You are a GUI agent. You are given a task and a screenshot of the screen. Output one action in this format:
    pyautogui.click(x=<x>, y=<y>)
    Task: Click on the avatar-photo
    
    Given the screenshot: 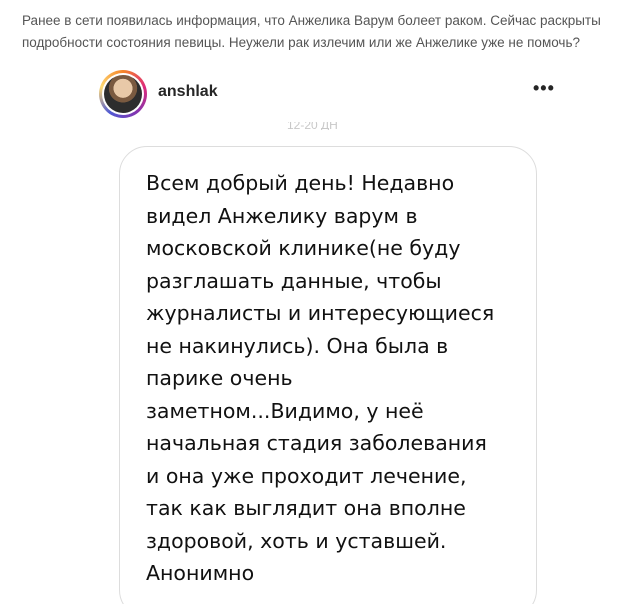 What is the action you would take?
    pyautogui.click(x=123, y=94)
    